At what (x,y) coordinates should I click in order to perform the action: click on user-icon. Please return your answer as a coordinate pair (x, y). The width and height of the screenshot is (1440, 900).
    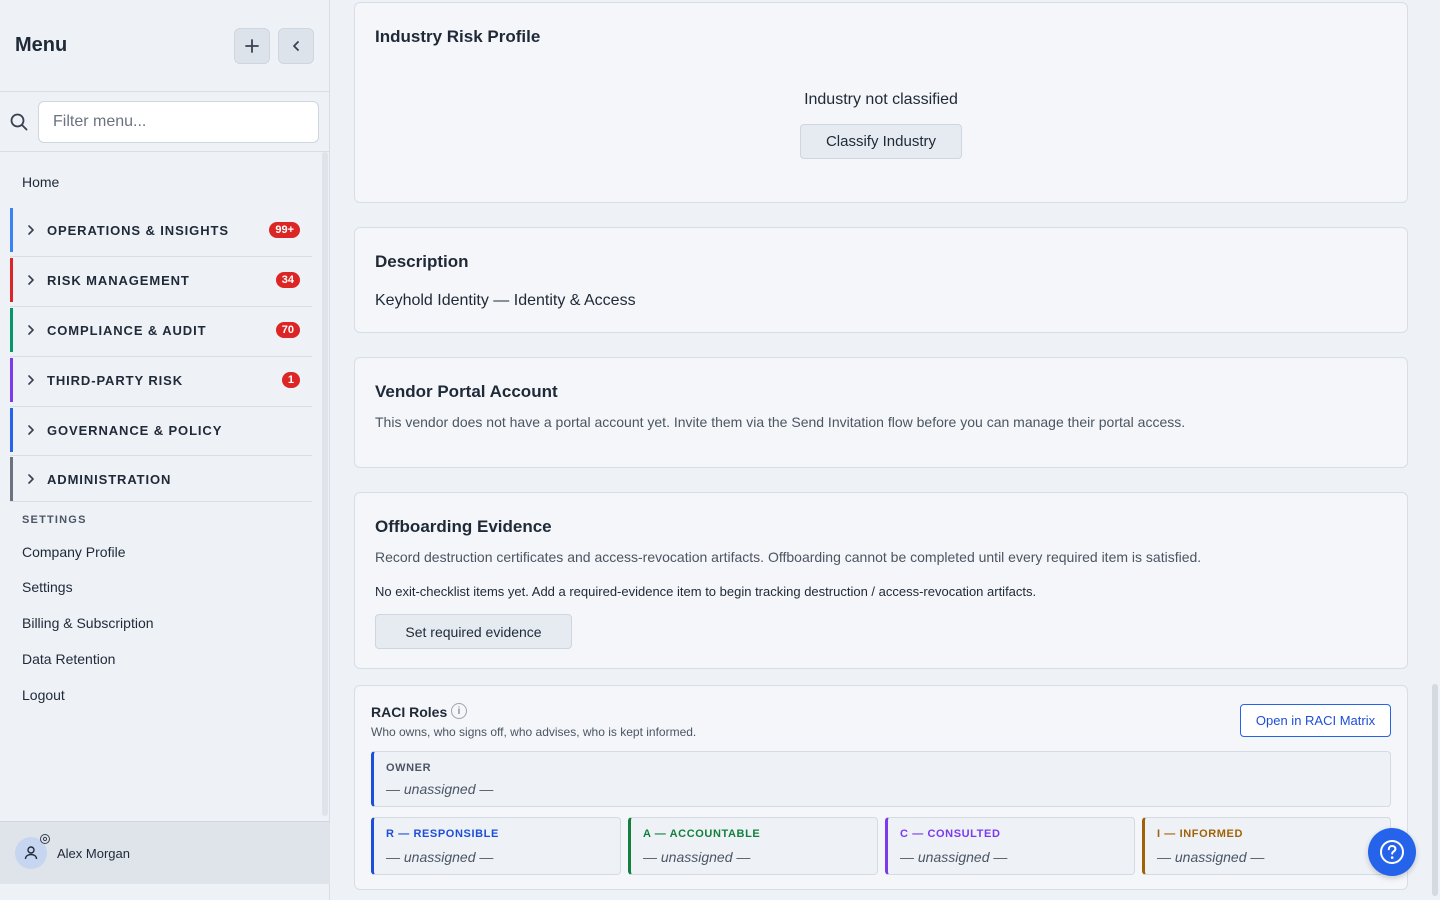
    Looking at the image, I should click on (31, 853).